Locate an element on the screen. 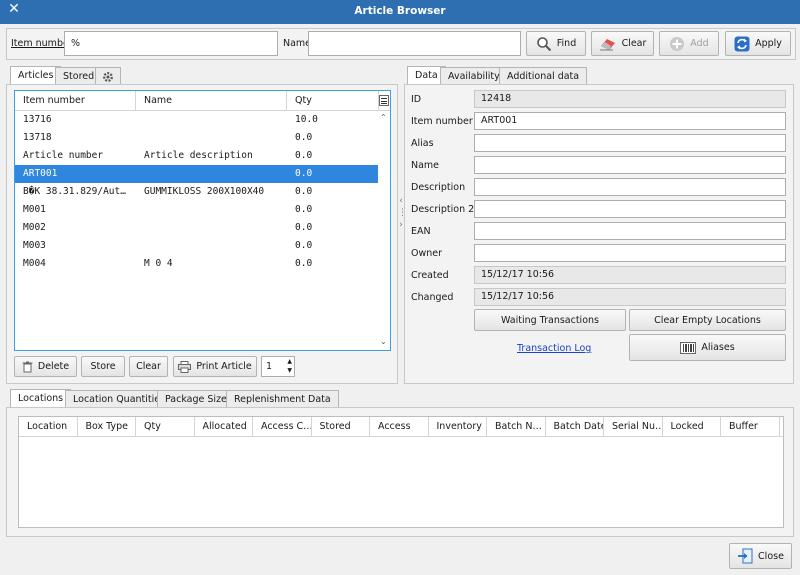 This screenshot has width=800, height=575. table-cell-item-number: M001 is located at coordinates (34, 209).